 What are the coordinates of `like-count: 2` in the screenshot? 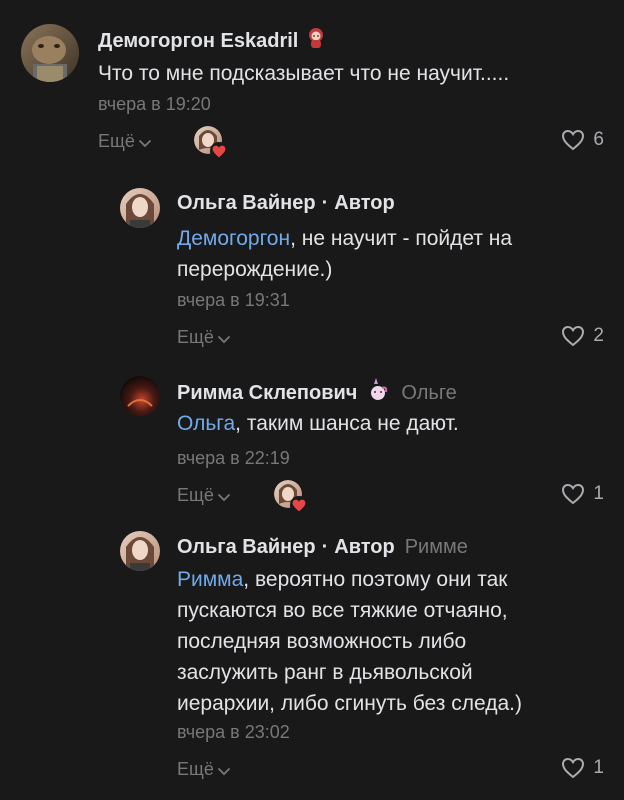 It's located at (598, 335).